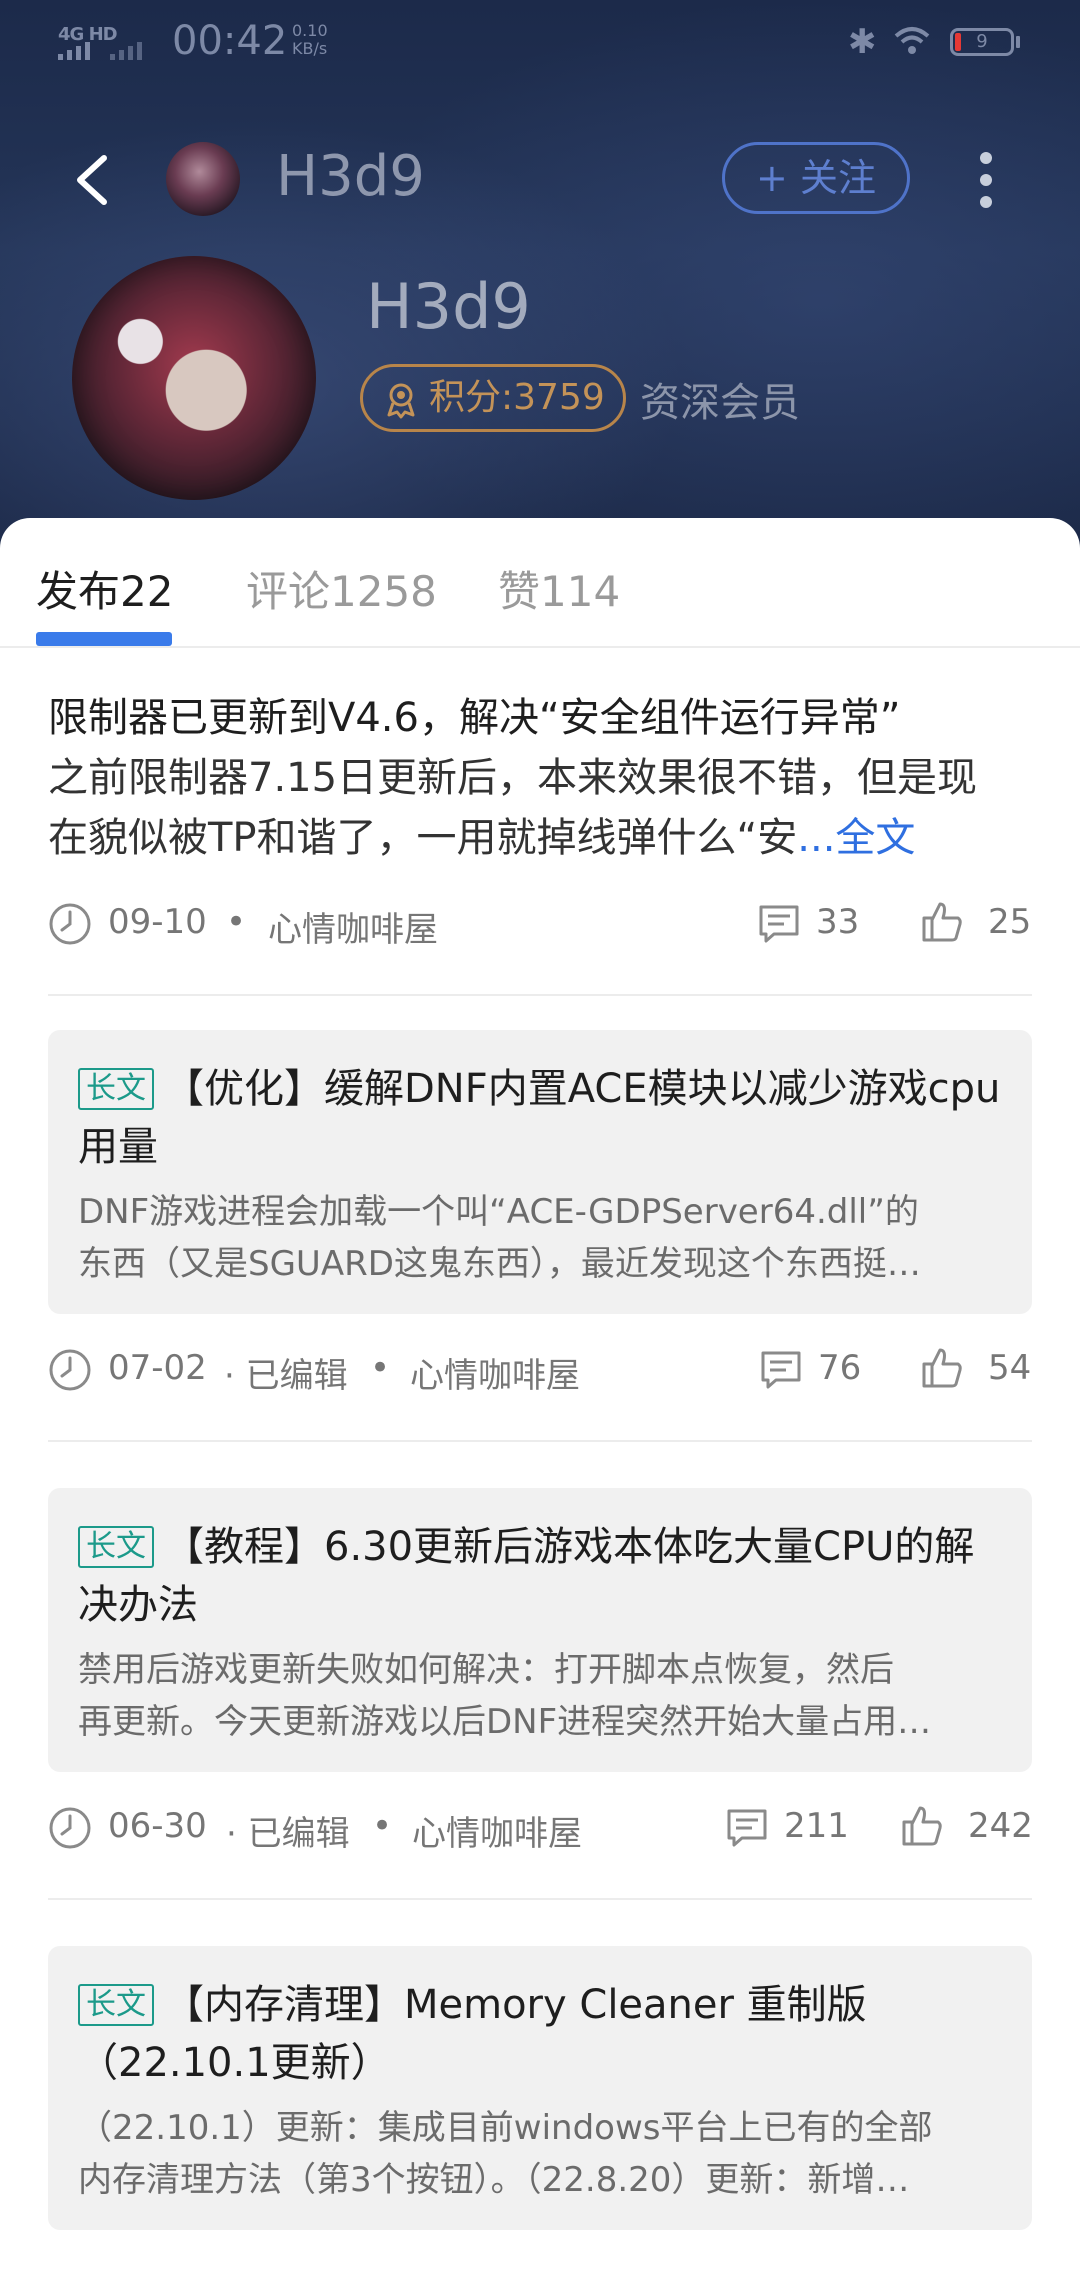 The height and width of the screenshot is (2280, 1080). What do you see at coordinates (540, 718) in the screenshot?
I see `post-title: 限制器已更新到V4.6，解决“安全组件运行异常”` at bounding box center [540, 718].